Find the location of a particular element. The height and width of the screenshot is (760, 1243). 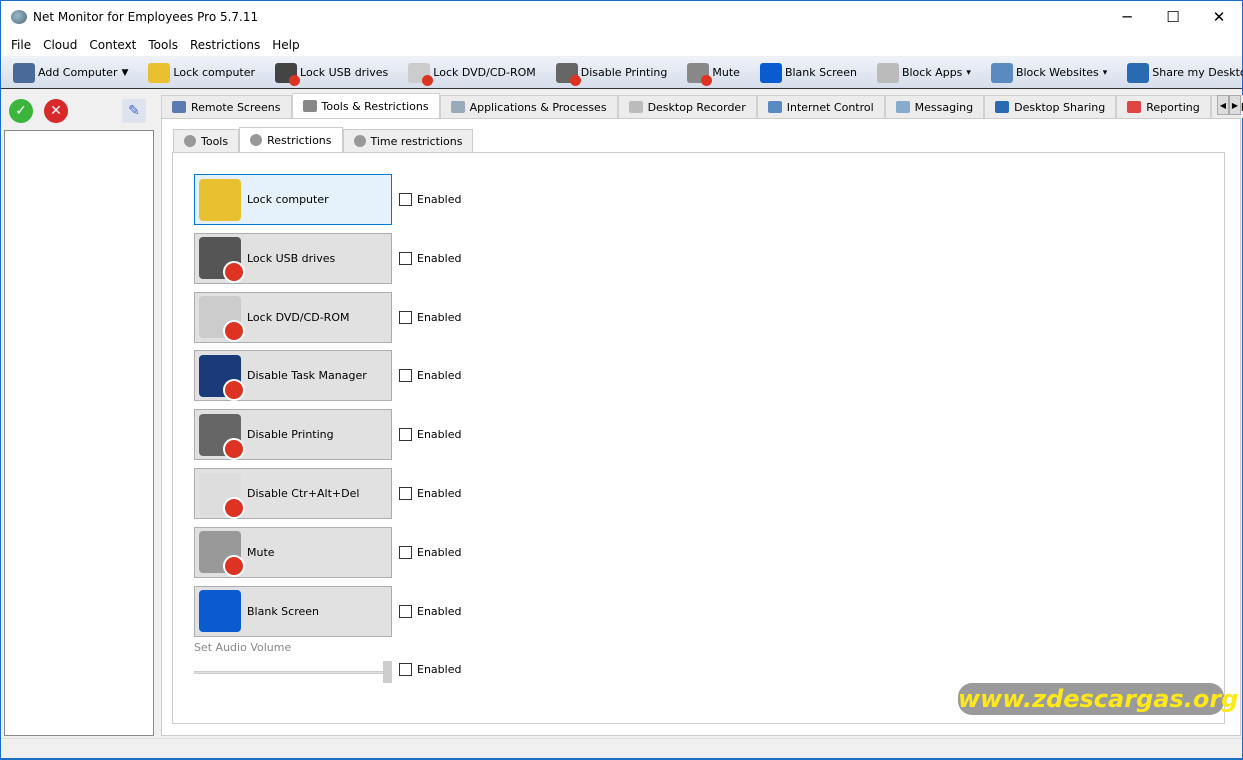

subtab-restrictions: Restrictions is located at coordinates (291, 139).